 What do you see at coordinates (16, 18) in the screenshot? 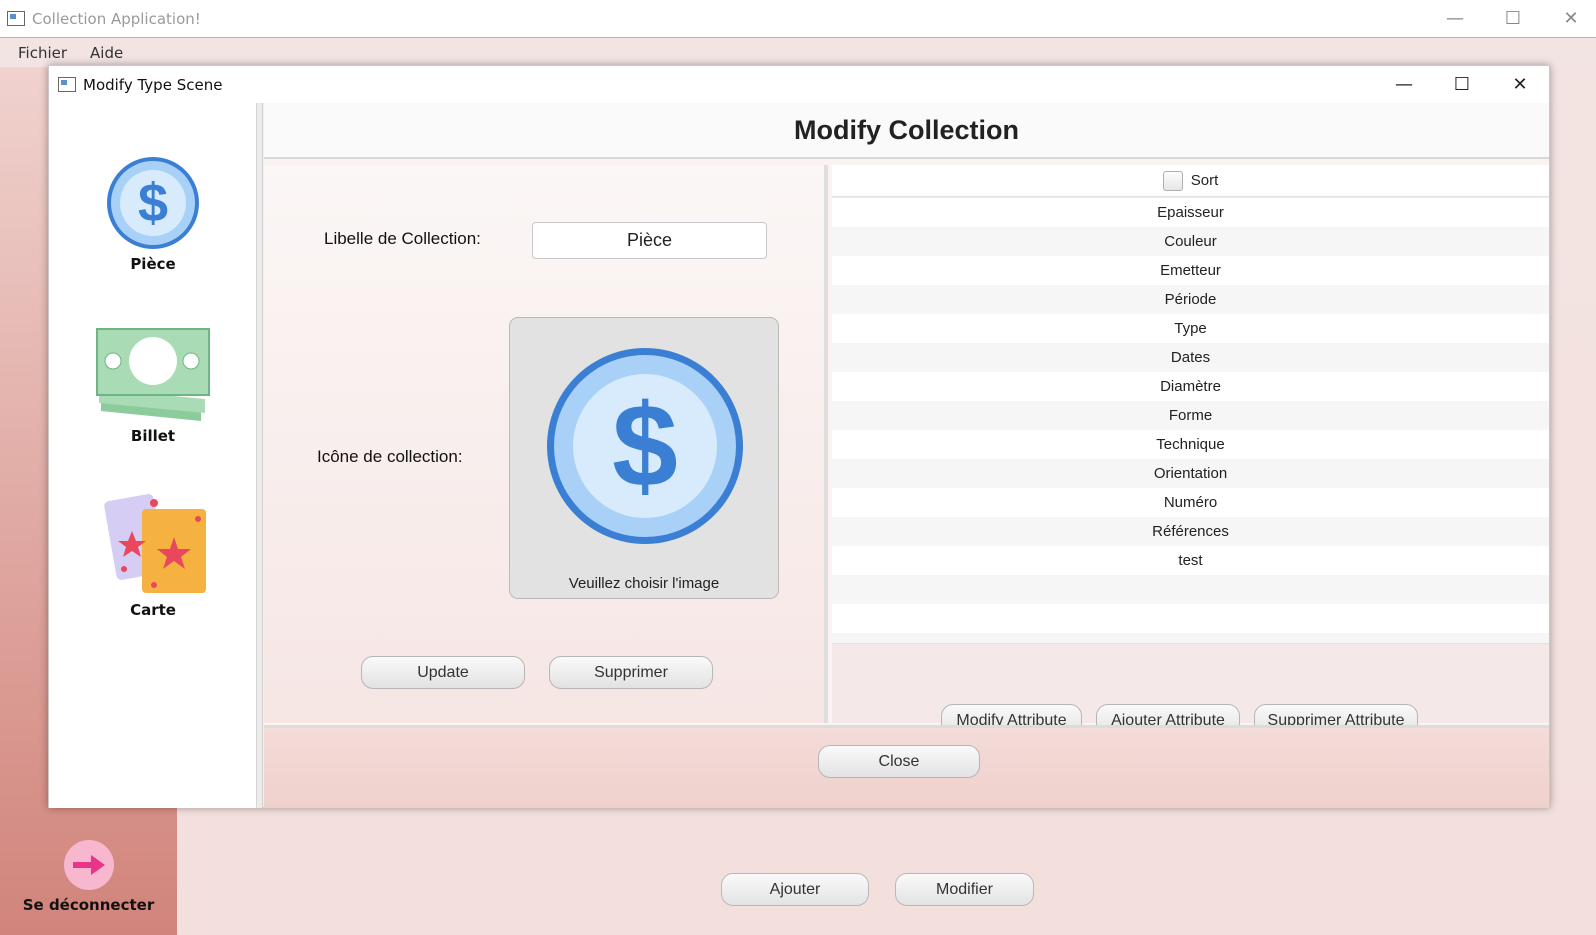
I see `app-icon` at bounding box center [16, 18].